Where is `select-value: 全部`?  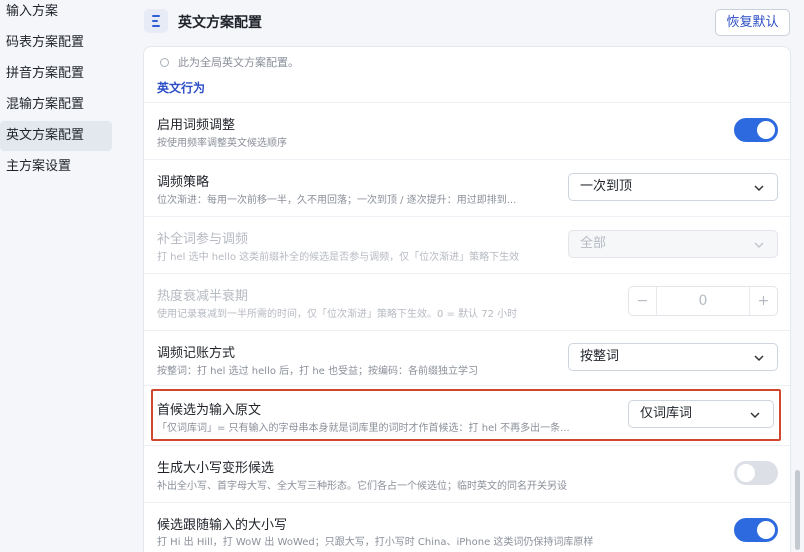 select-value: 全部 is located at coordinates (593, 243).